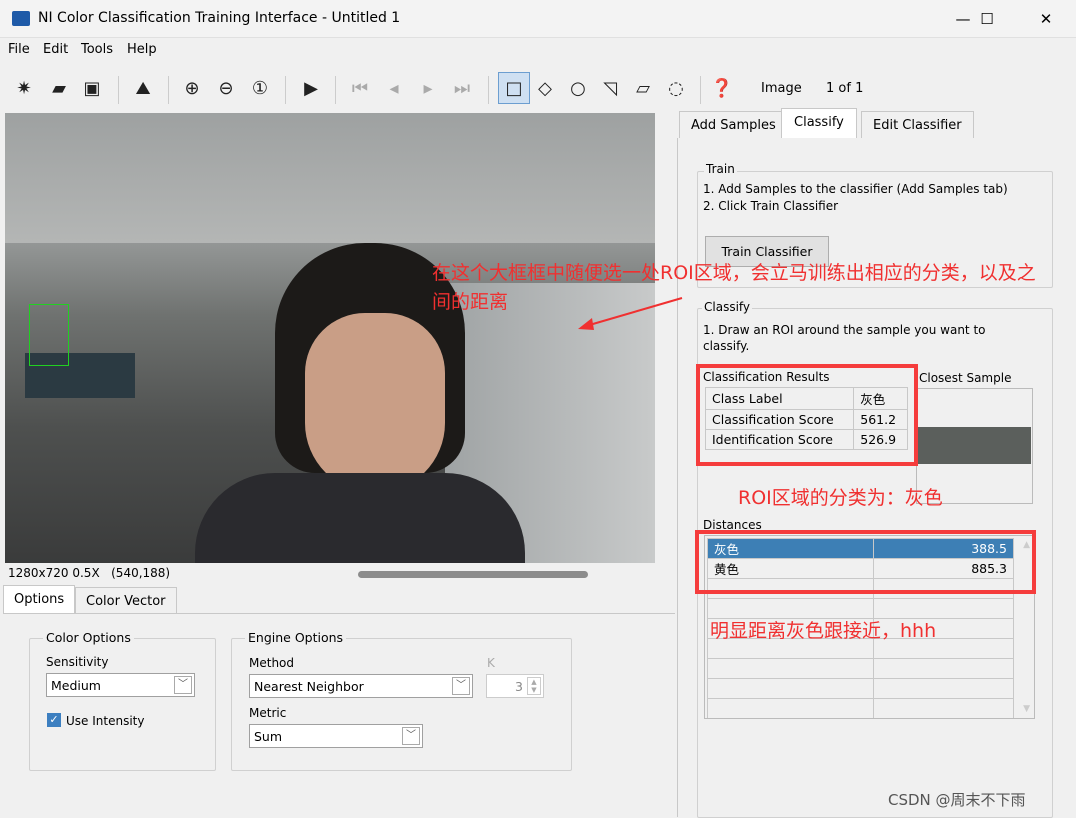 Image resolution: width=1076 pixels, height=818 pixels. I want to click on annulus-icon: ◹, so click(610, 88).